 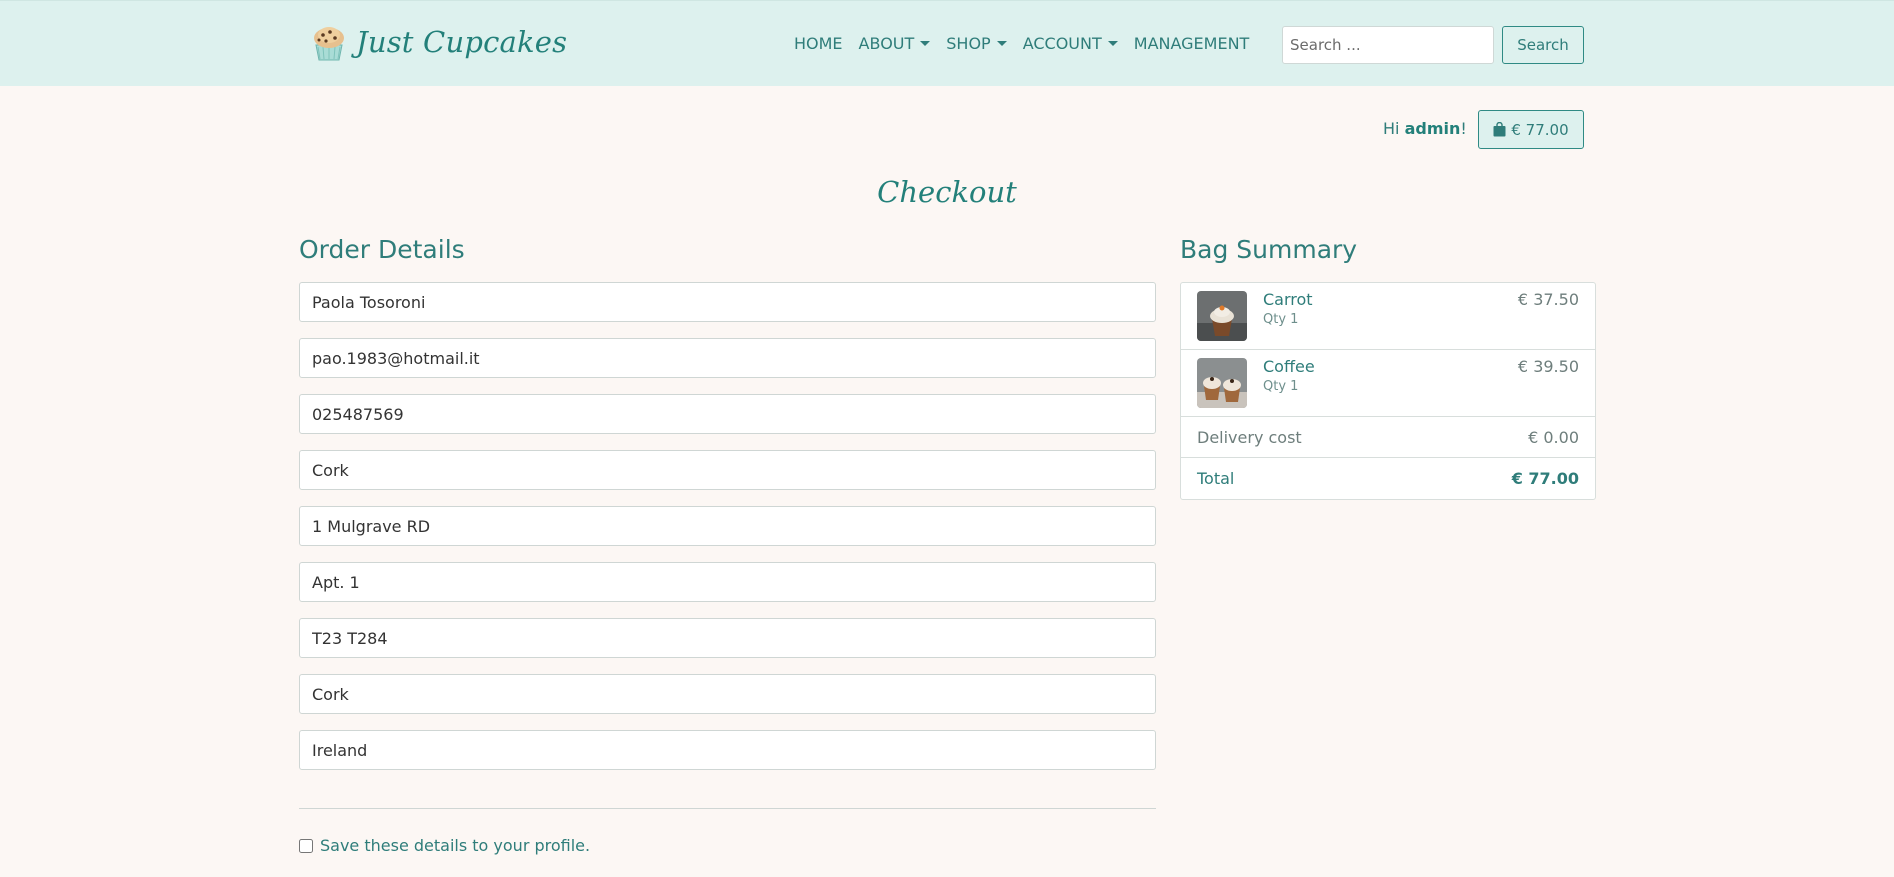 I want to click on summary-item-row: Carrot Qty 1 € 37.50, so click(x=1388, y=316).